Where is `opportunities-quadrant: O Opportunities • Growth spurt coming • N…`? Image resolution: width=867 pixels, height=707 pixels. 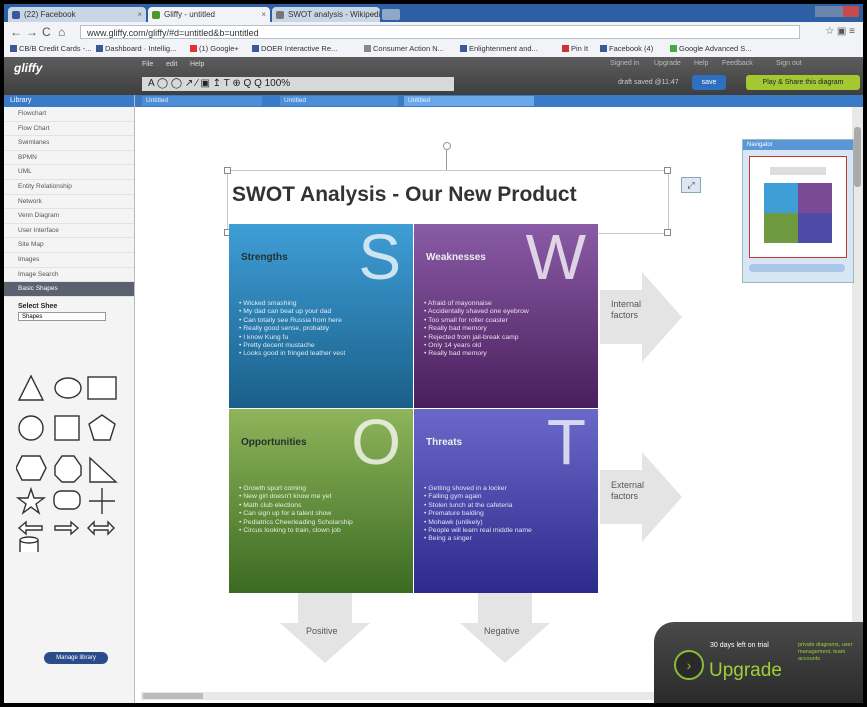
opportunities-quadrant: O Opportunities • Growth spurt coming • N… is located at coordinates (321, 501).